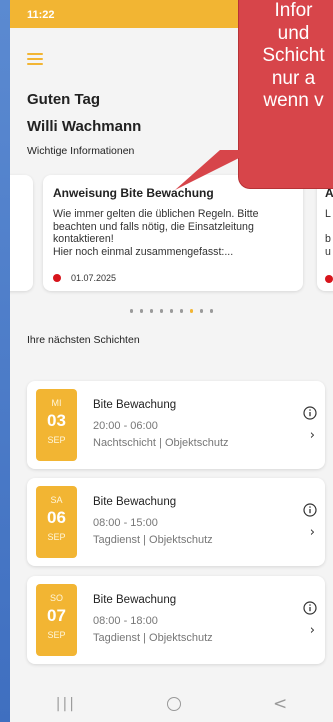 The image size is (333, 722). Describe the element at coordinates (21, 233) in the screenshot. I see `info-card-previous` at that location.